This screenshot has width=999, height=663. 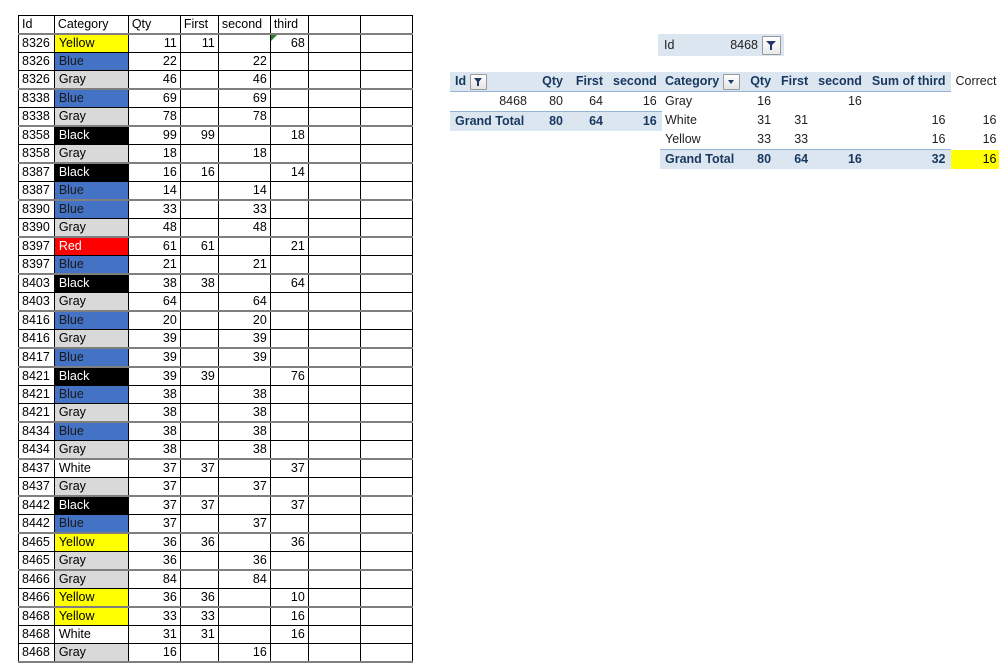 I want to click on cell-qty: 37, so click(x=154, y=487).